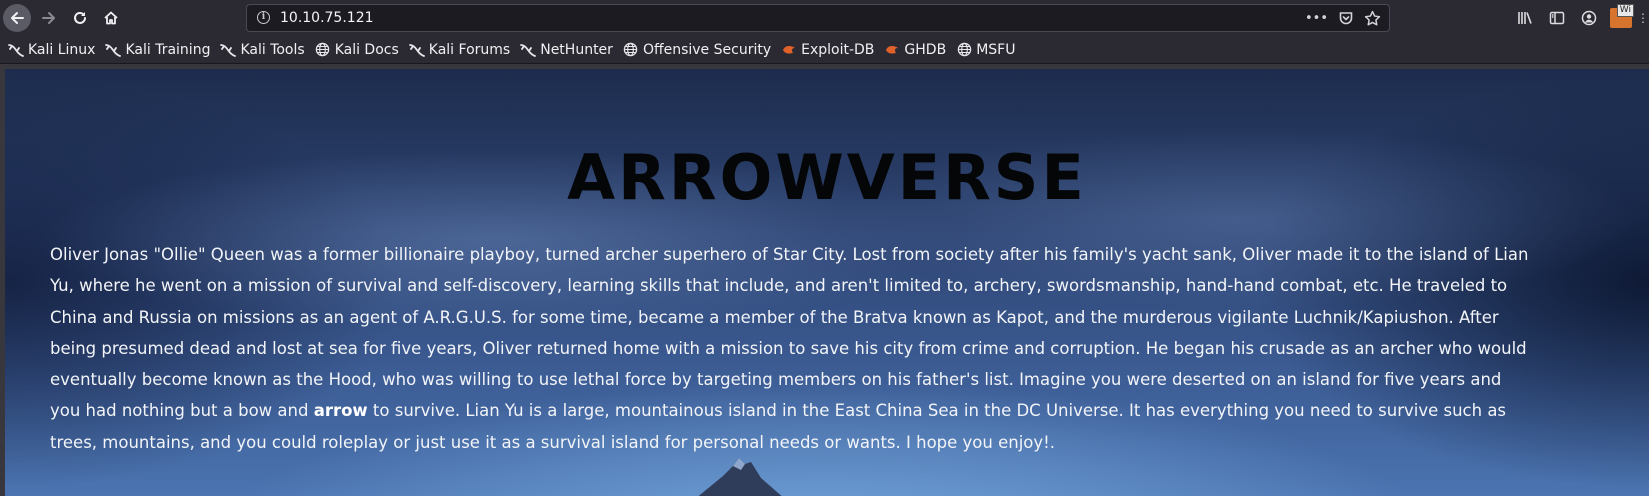 This screenshot has height=496, width=1649. Describe the element at coordinates (707, 49) in the screenshot. I see `bookmark-label: Offensive Security` at that location.